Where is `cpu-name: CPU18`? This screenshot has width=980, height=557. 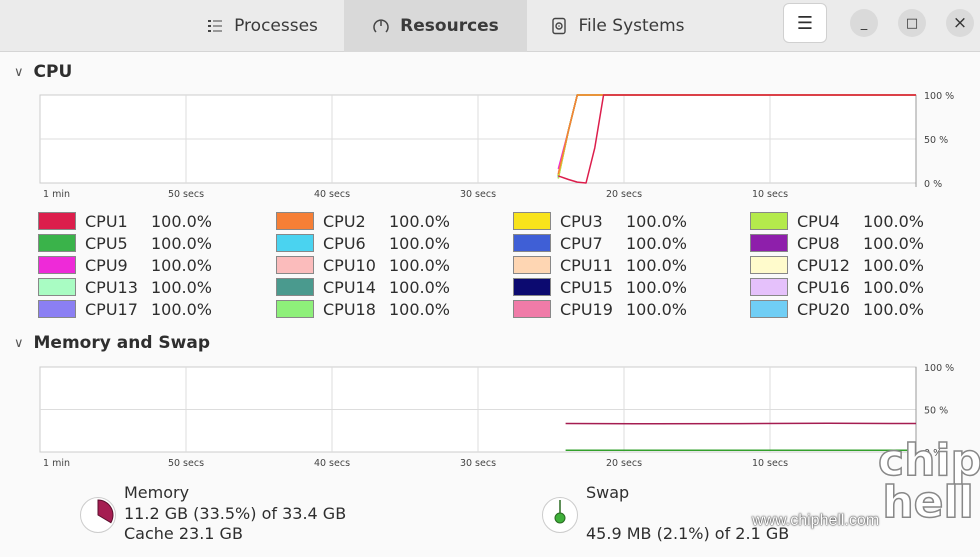 cpu-name: CPU18 is located at coordinates (349, 309).